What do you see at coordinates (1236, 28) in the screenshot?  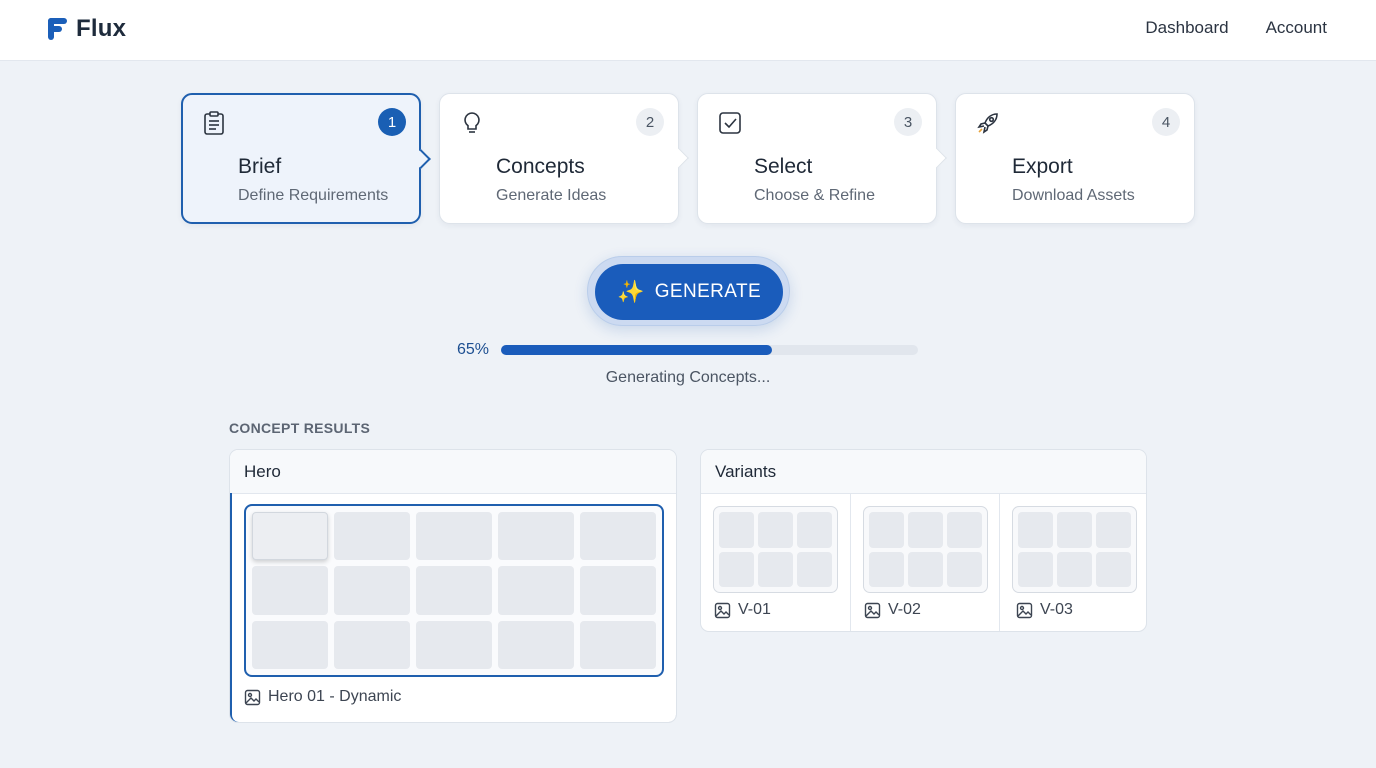 I see `top-nav: Dashboard Account` at bounding box center [1236, 28].